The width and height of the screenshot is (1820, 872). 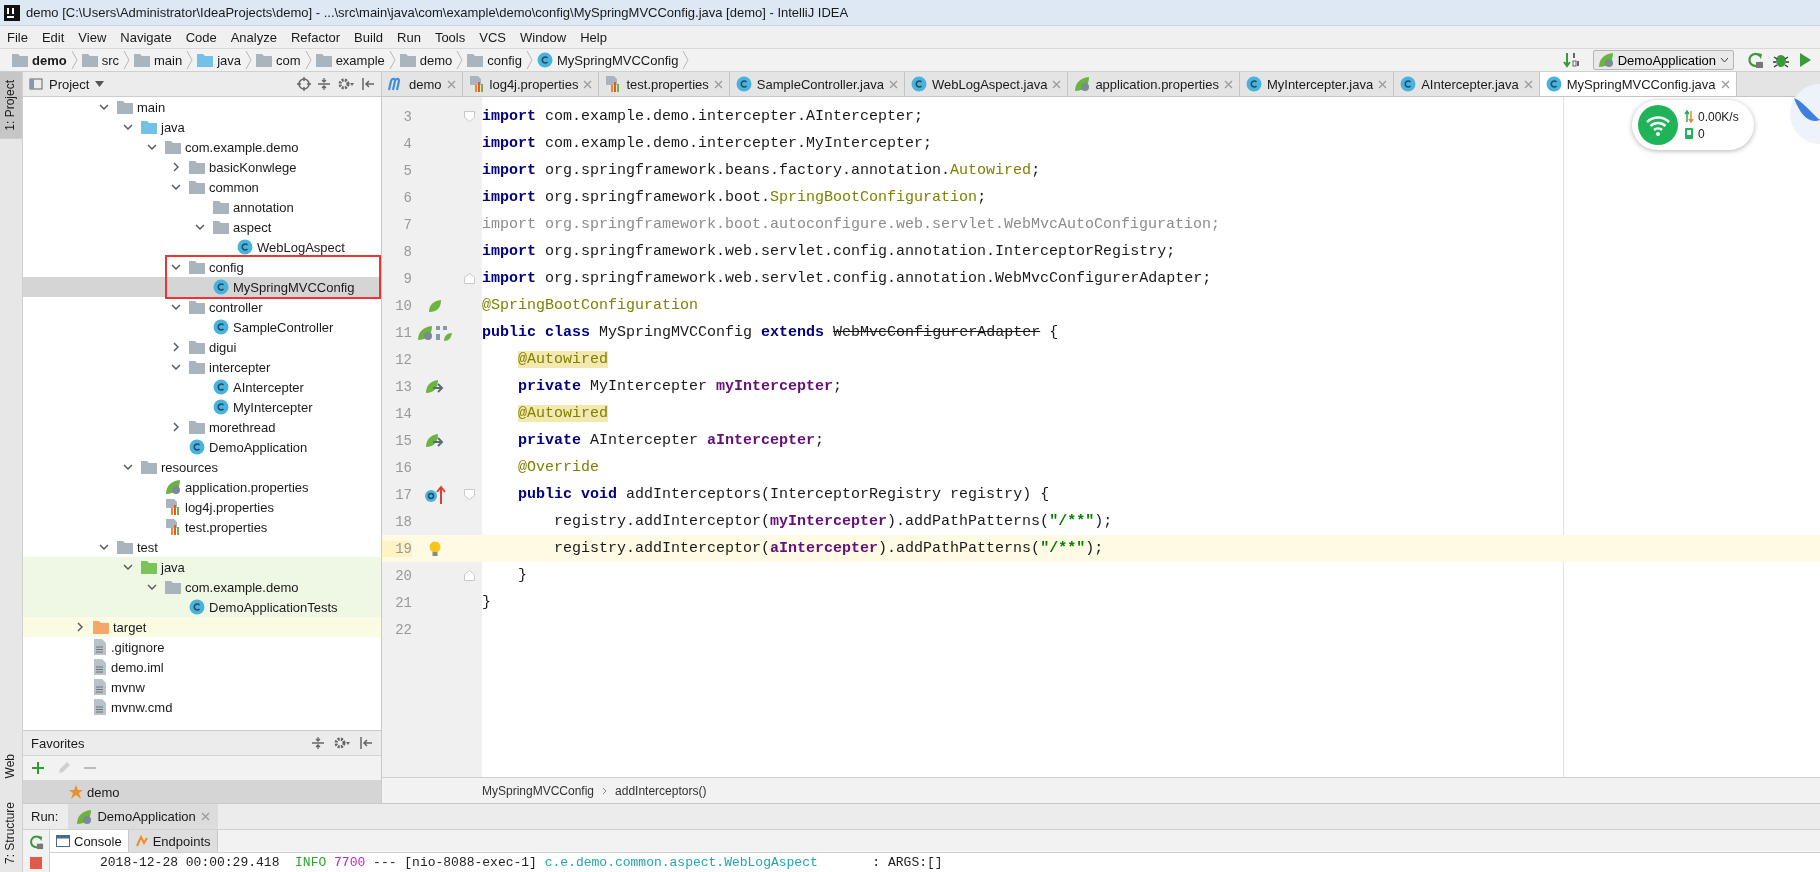 What do you see at coordinates (350, 60) in the screenshot?
I see `breadcrumb-item: example` at bounding box center [350, 60].